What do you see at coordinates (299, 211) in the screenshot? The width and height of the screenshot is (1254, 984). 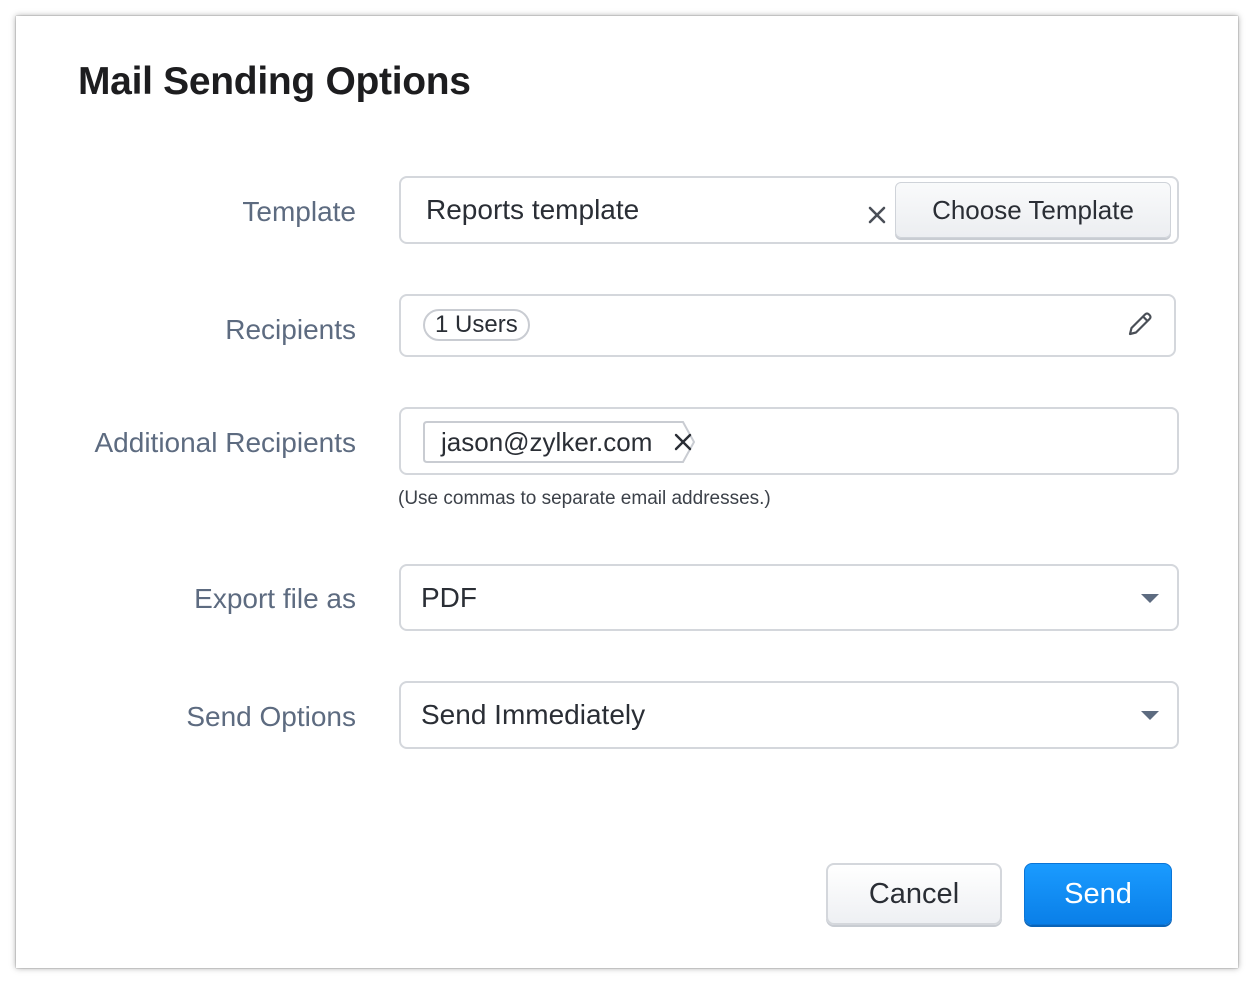 I see `template-label: Template` at bounding box center [299, 211].